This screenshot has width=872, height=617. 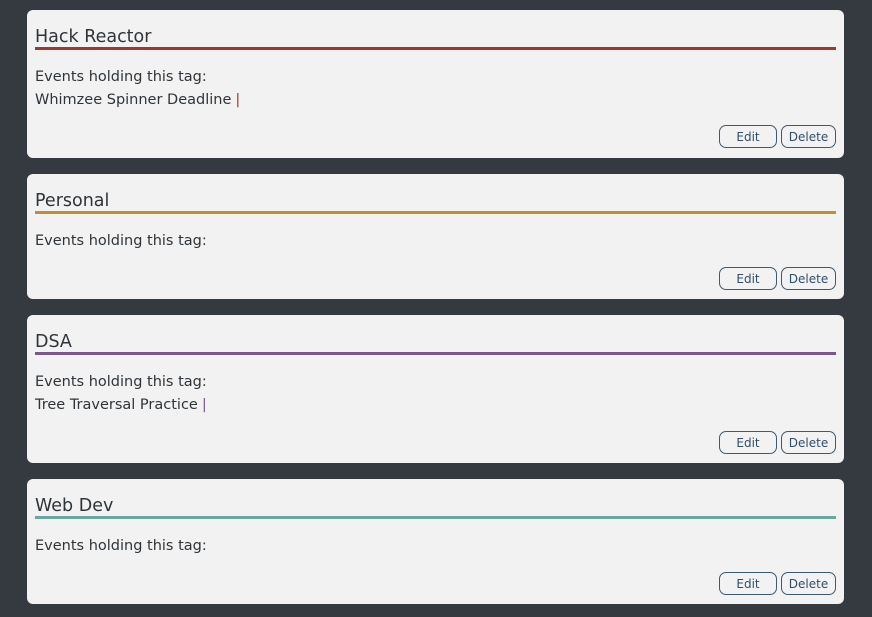 I want to click on event-item: Tree Traversal Practice, so click(x=116, y=405).